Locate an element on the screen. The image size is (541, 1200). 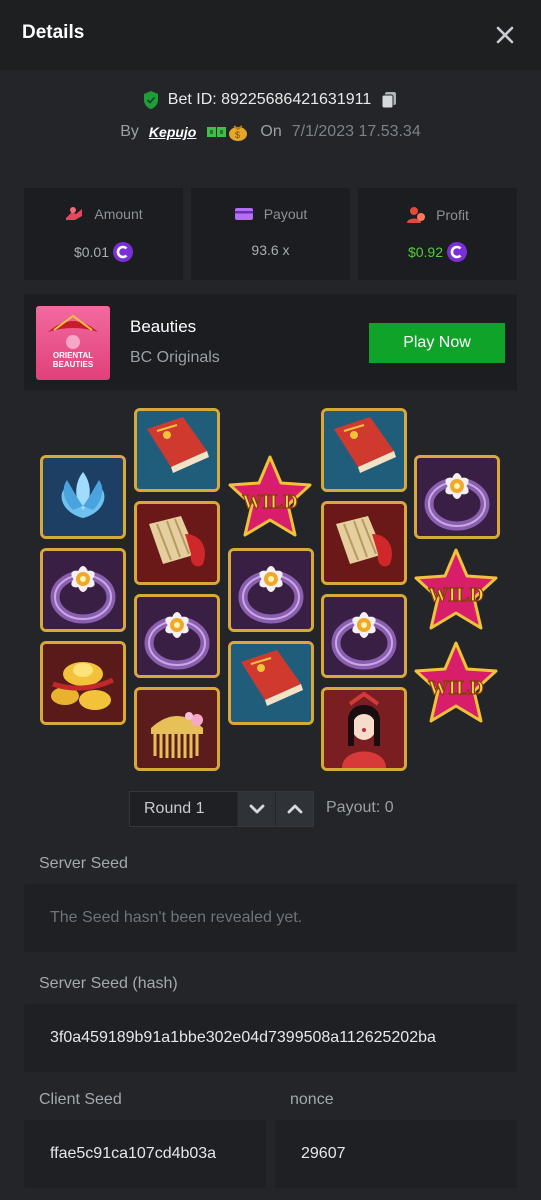
play-now-button: Play Now is located at coordinates (437, 343).